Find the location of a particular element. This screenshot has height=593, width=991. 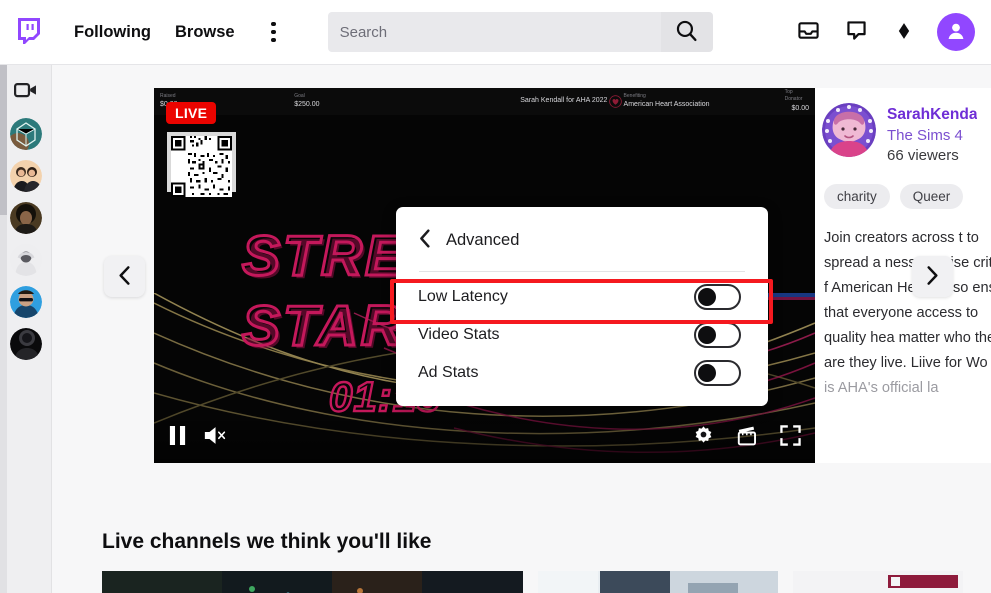

prime-loot-button is located at coordinates (904, 32).